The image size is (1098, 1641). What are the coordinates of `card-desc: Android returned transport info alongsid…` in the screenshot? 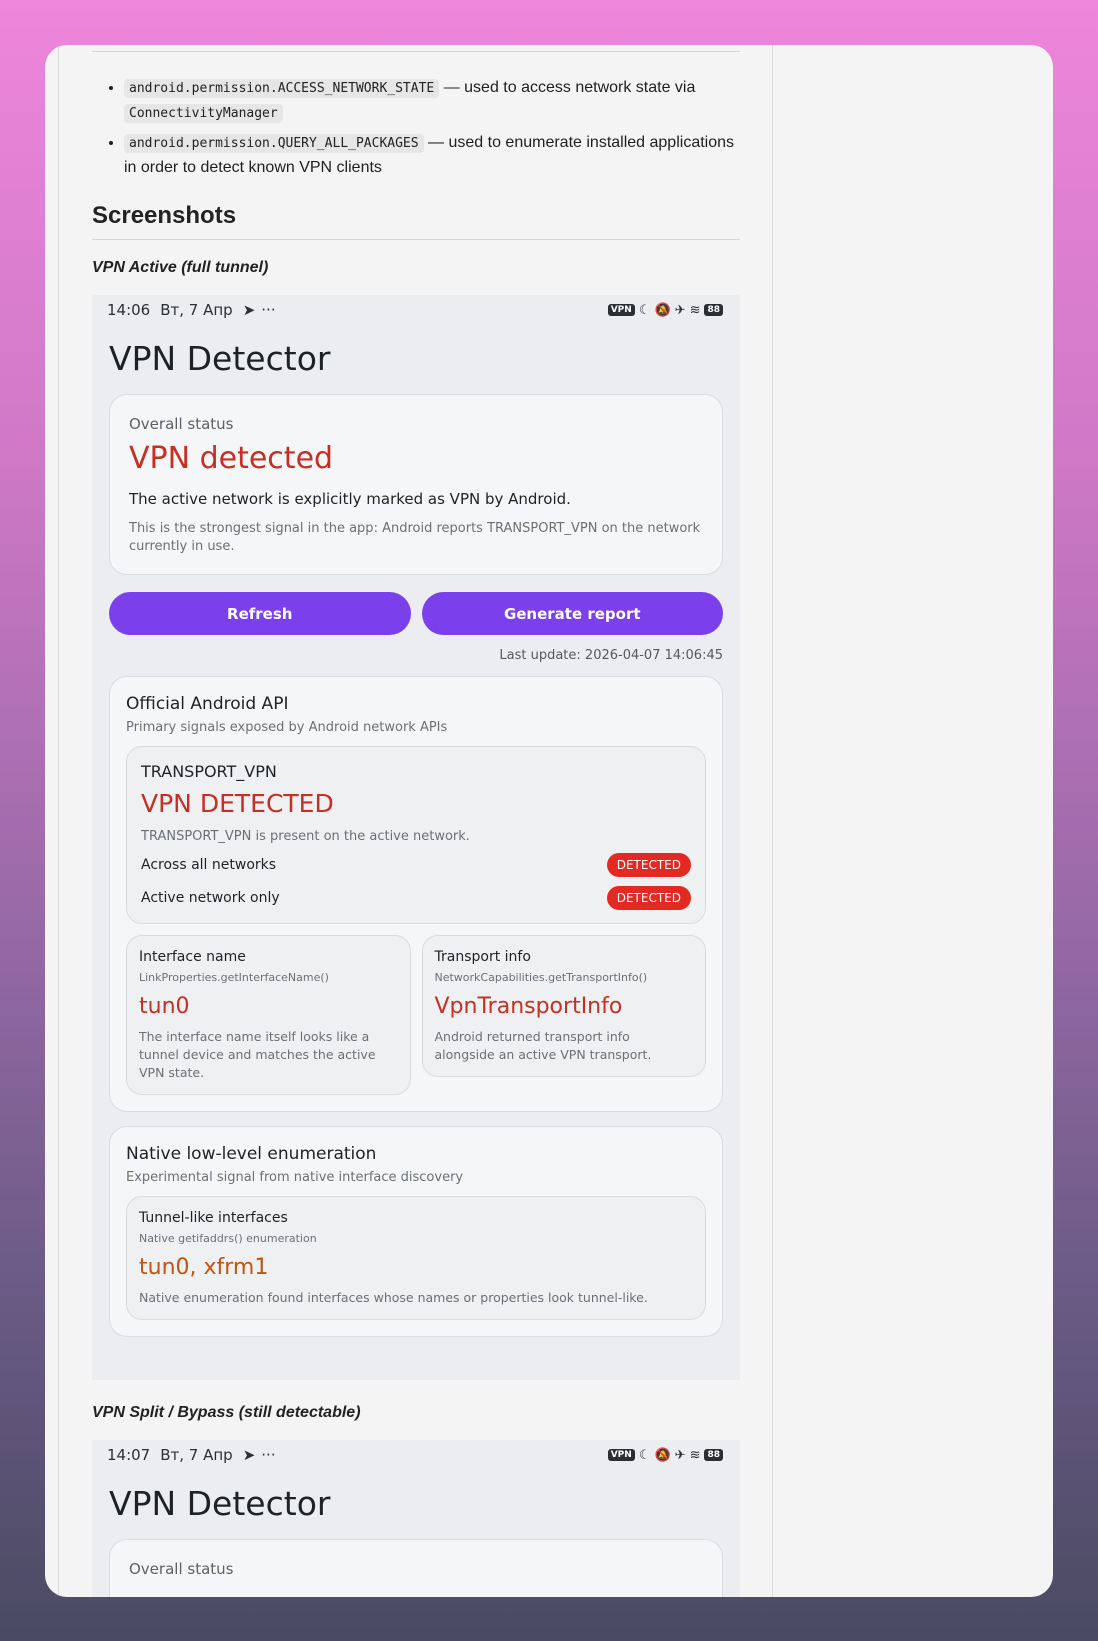 It's located at (543, 1045).